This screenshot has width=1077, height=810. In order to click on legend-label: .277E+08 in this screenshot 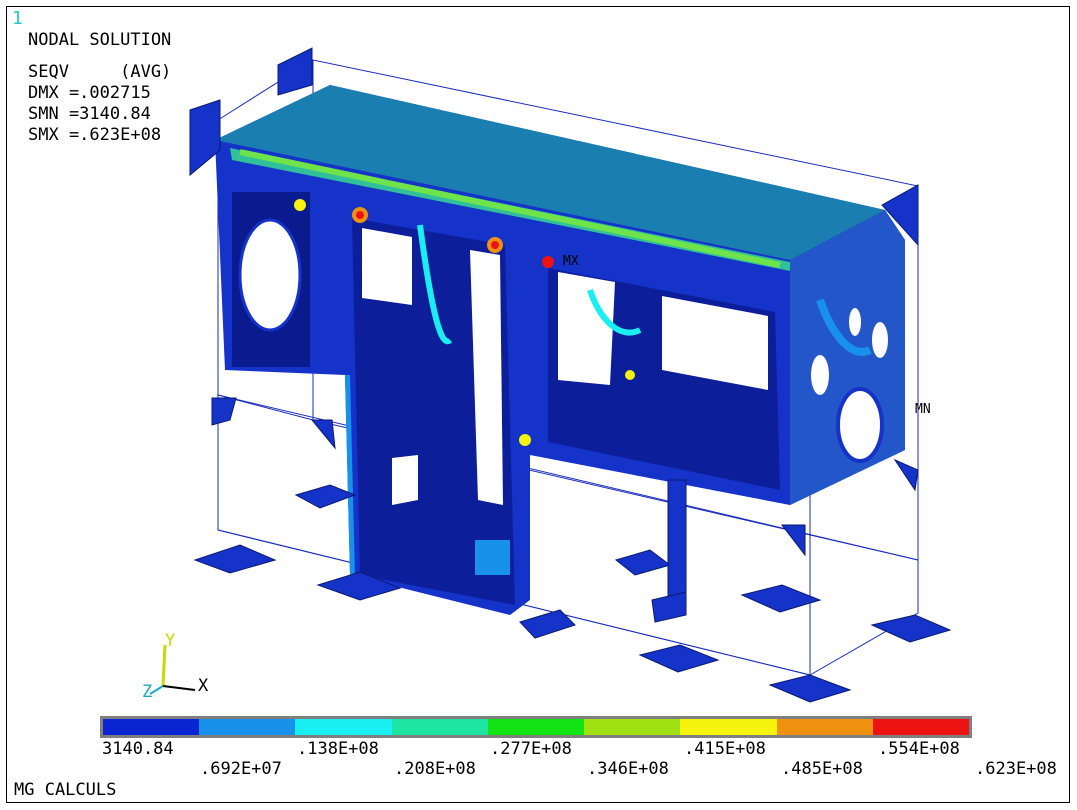, I will do `click(531, 749)`.